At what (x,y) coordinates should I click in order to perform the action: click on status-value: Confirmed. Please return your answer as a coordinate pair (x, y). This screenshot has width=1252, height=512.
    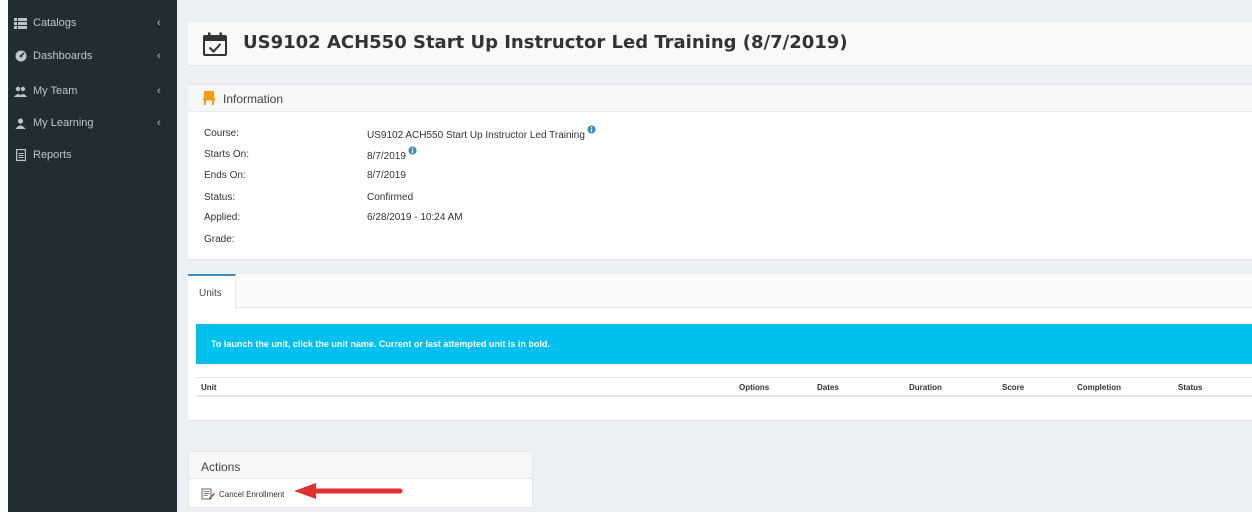
    Looking at the image, I should click on (390, 197).